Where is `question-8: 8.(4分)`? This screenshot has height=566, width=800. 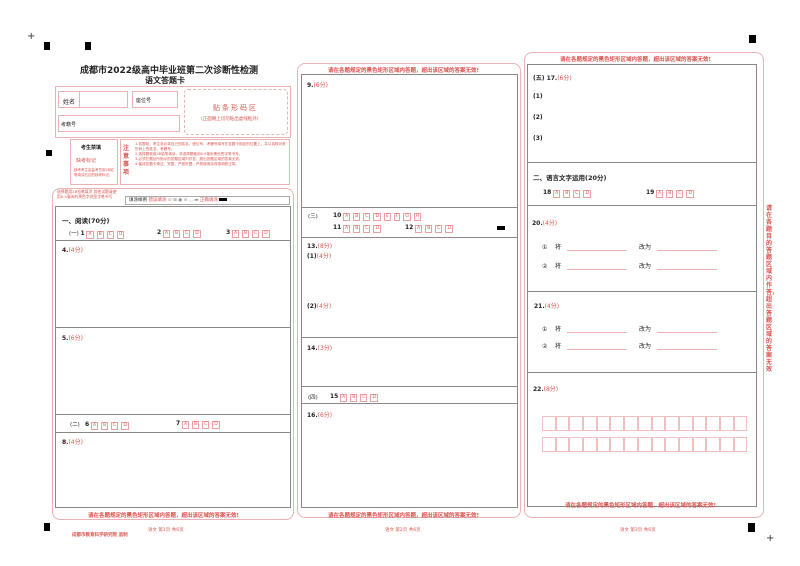 question-8: 8.(4分) is located at coordinates (72, 441).